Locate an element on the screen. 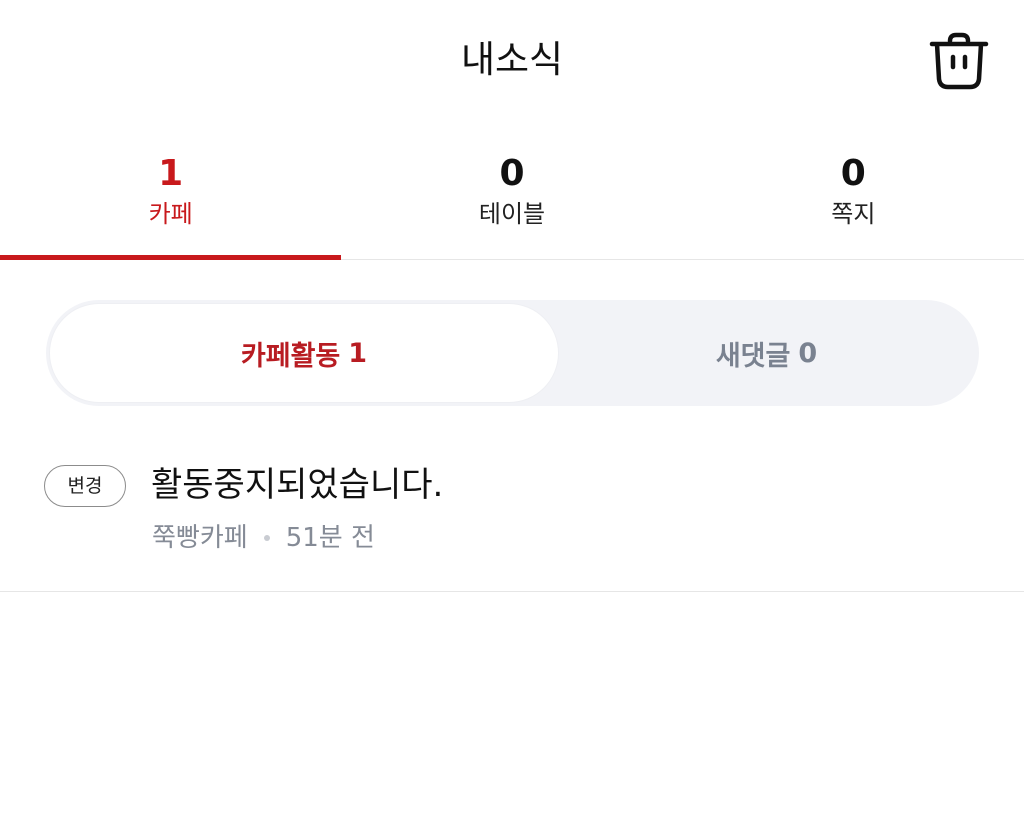 The image size is (1024, 819). separator-dot is located at coordinates (266, 538).